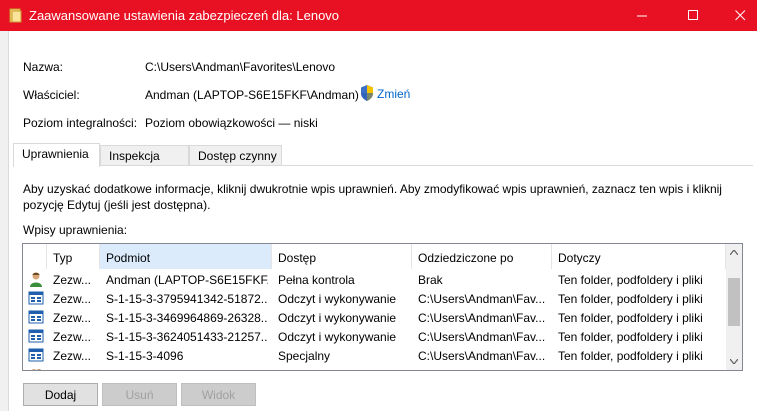 The image size is (757, 411). Describe the element at coordinates (367, 93) in the screenshot. I see `uac-shield-icon` at that location.